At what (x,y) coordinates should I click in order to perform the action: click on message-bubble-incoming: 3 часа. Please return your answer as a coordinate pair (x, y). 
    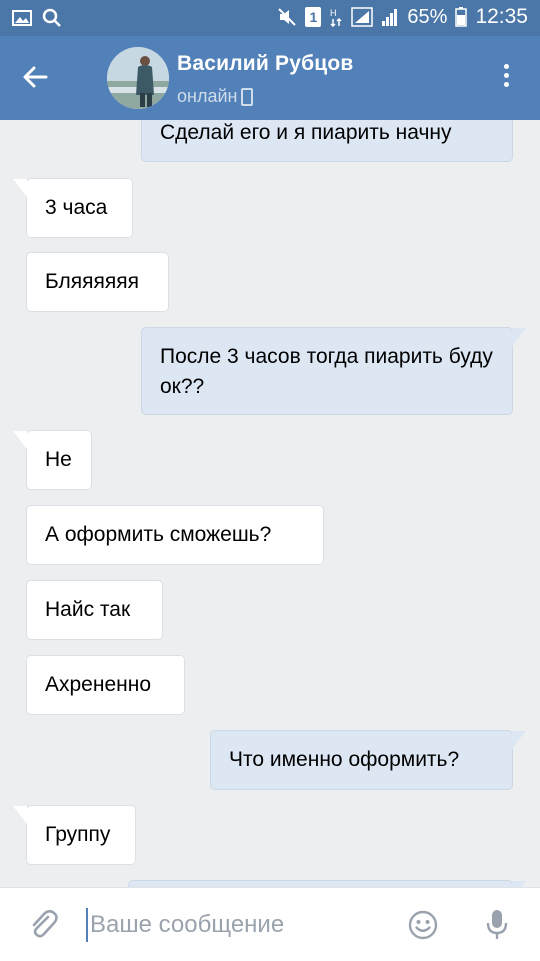
    Looking at the image, I should click on (73, 208).